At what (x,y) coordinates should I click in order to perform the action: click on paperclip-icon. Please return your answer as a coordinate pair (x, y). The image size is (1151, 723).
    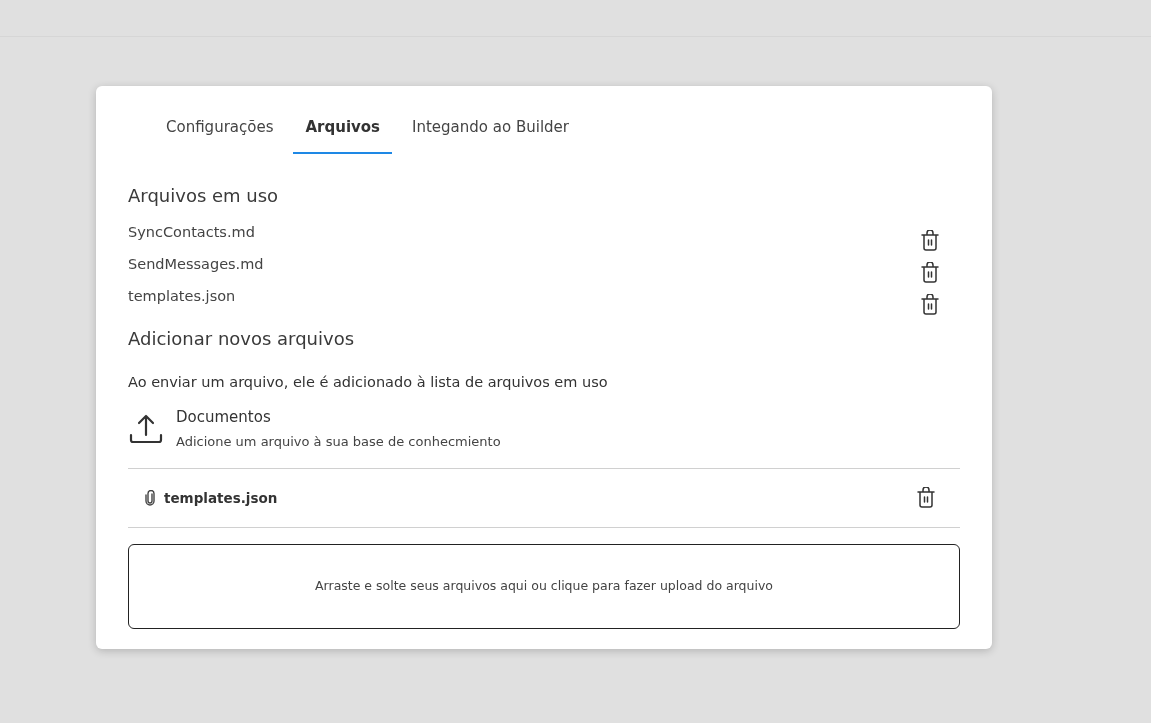
    Looking at the image, I should click on (150, 497).